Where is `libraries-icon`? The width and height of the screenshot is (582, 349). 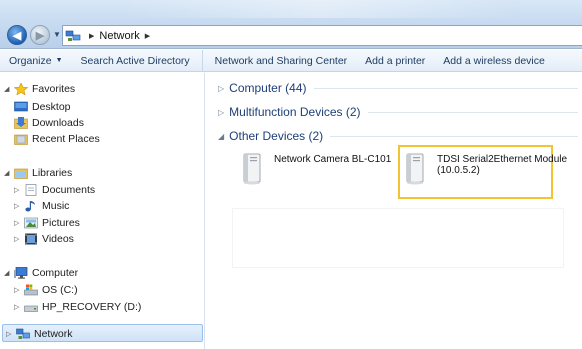
libraries-icon is located at coordinates (21, 173).